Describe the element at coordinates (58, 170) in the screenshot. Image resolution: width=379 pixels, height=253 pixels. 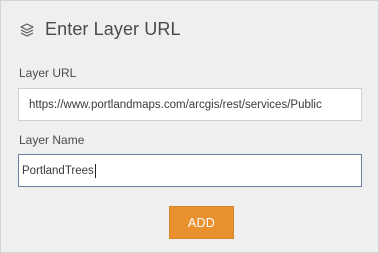
I see `layer-name-value: PortlandTrees` at that location.